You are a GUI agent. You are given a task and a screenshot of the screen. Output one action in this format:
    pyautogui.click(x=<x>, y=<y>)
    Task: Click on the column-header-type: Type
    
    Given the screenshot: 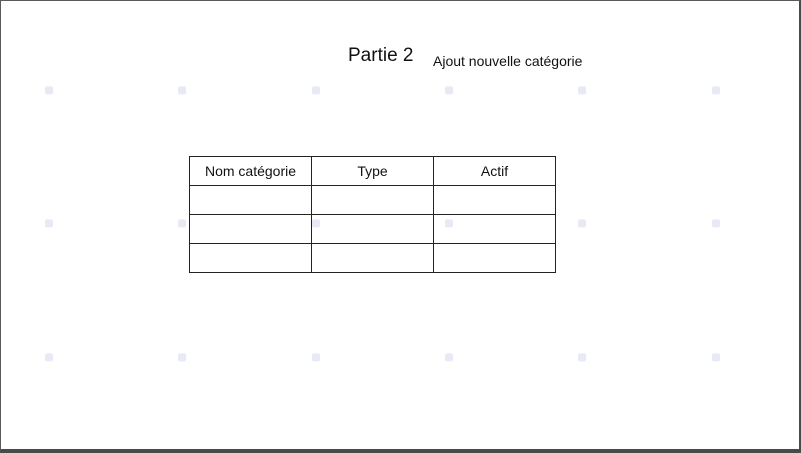 What is the action you would take?
    pyautogui.click(x=372, y=171)
    